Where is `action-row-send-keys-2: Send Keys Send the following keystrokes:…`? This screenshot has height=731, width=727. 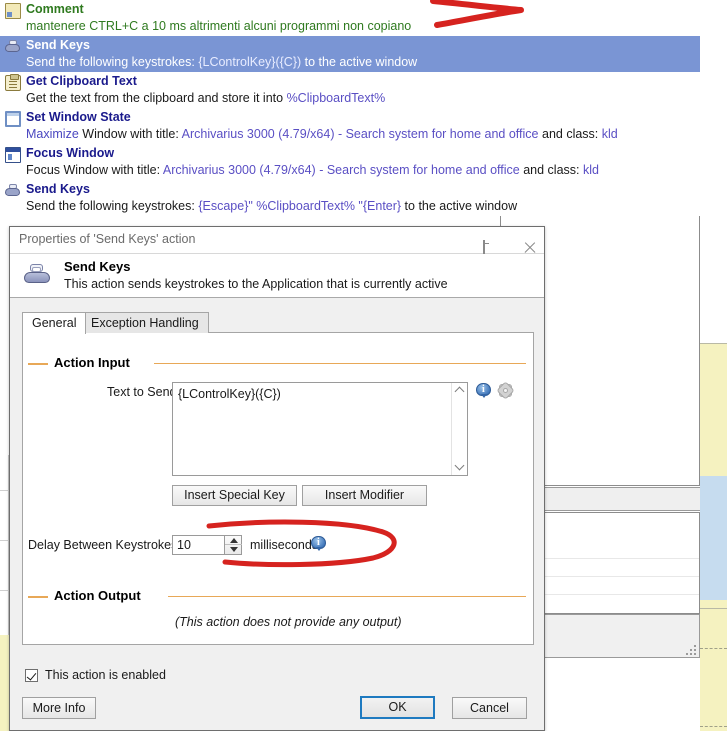
action-row-send-keys-2: Send Keys Send the following keystrokes:… is located at coordinates (350, 198).